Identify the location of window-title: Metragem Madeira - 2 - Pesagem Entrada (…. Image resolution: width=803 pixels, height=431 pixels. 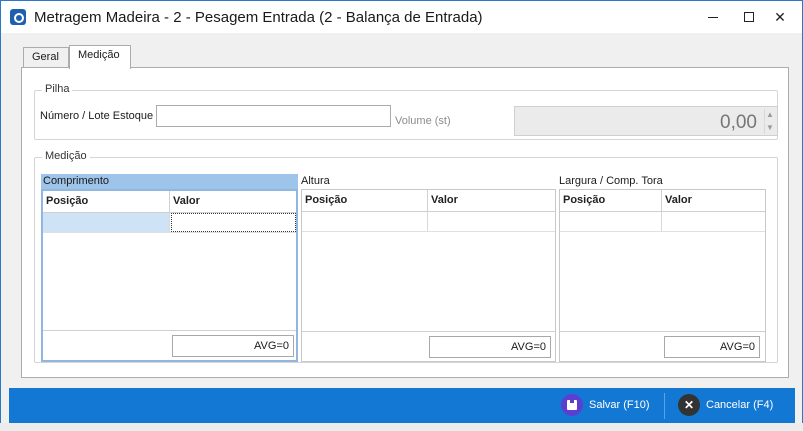
(258, 17).